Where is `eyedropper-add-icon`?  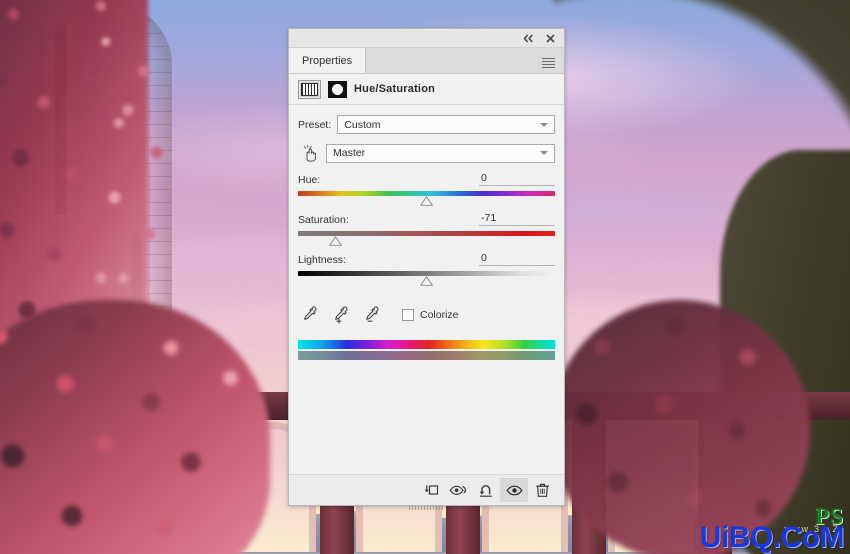
eyedropper-add-icon is located at coordinates (340, 314).